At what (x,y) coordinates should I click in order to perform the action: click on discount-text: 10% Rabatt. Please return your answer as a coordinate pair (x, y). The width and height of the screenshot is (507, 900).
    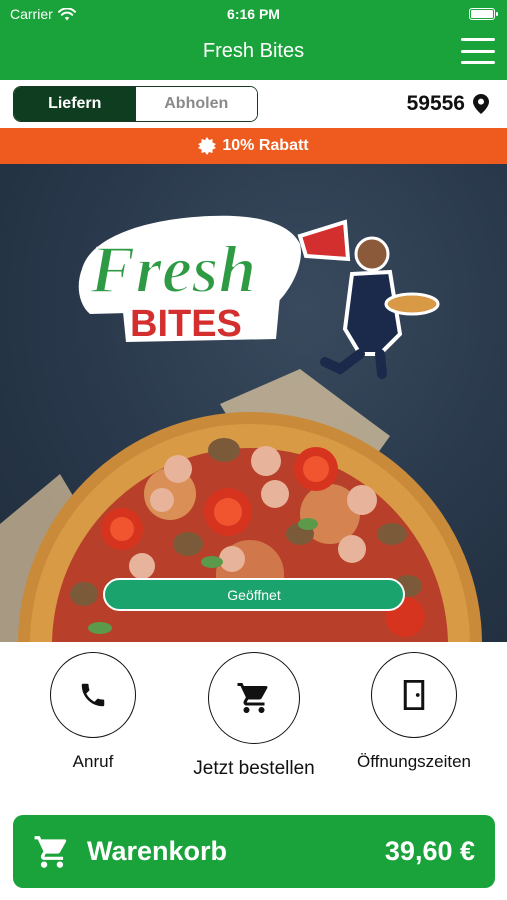
    Looking at the image, I should click on (265, 145).